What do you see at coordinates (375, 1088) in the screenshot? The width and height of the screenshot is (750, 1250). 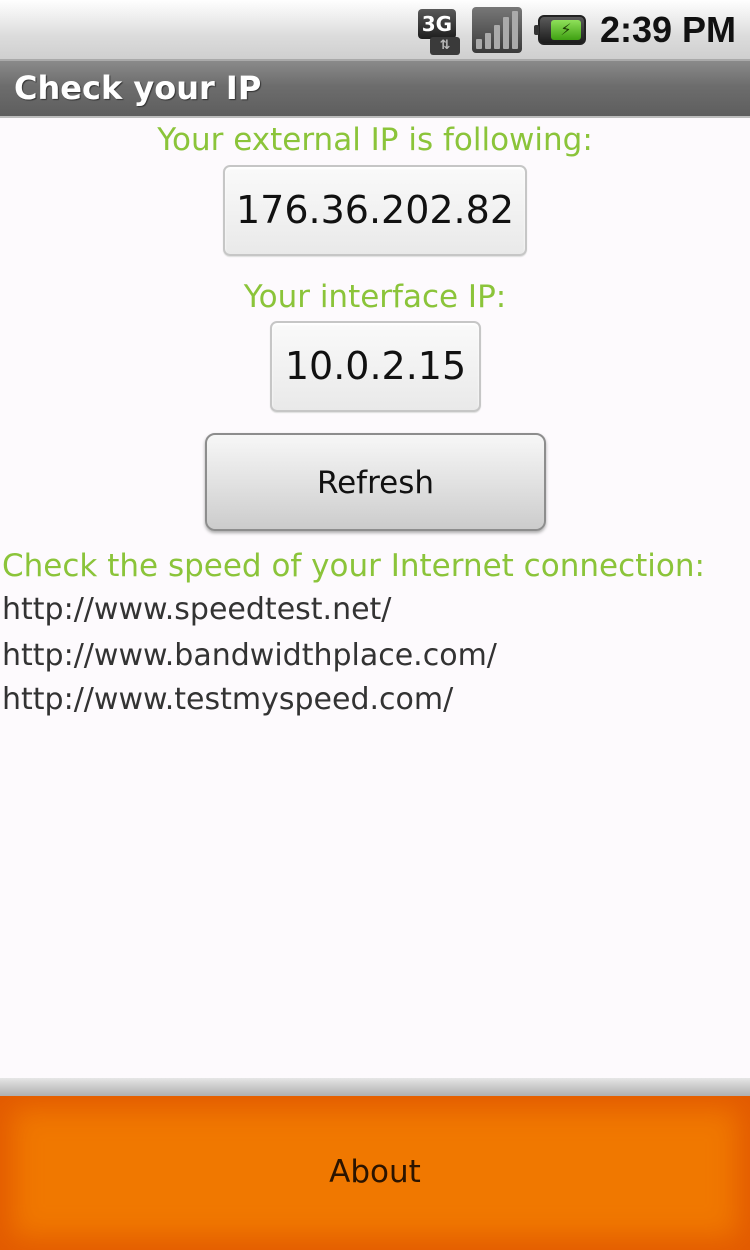 I see `bottom-divider` at bounding box center [375, 1088].